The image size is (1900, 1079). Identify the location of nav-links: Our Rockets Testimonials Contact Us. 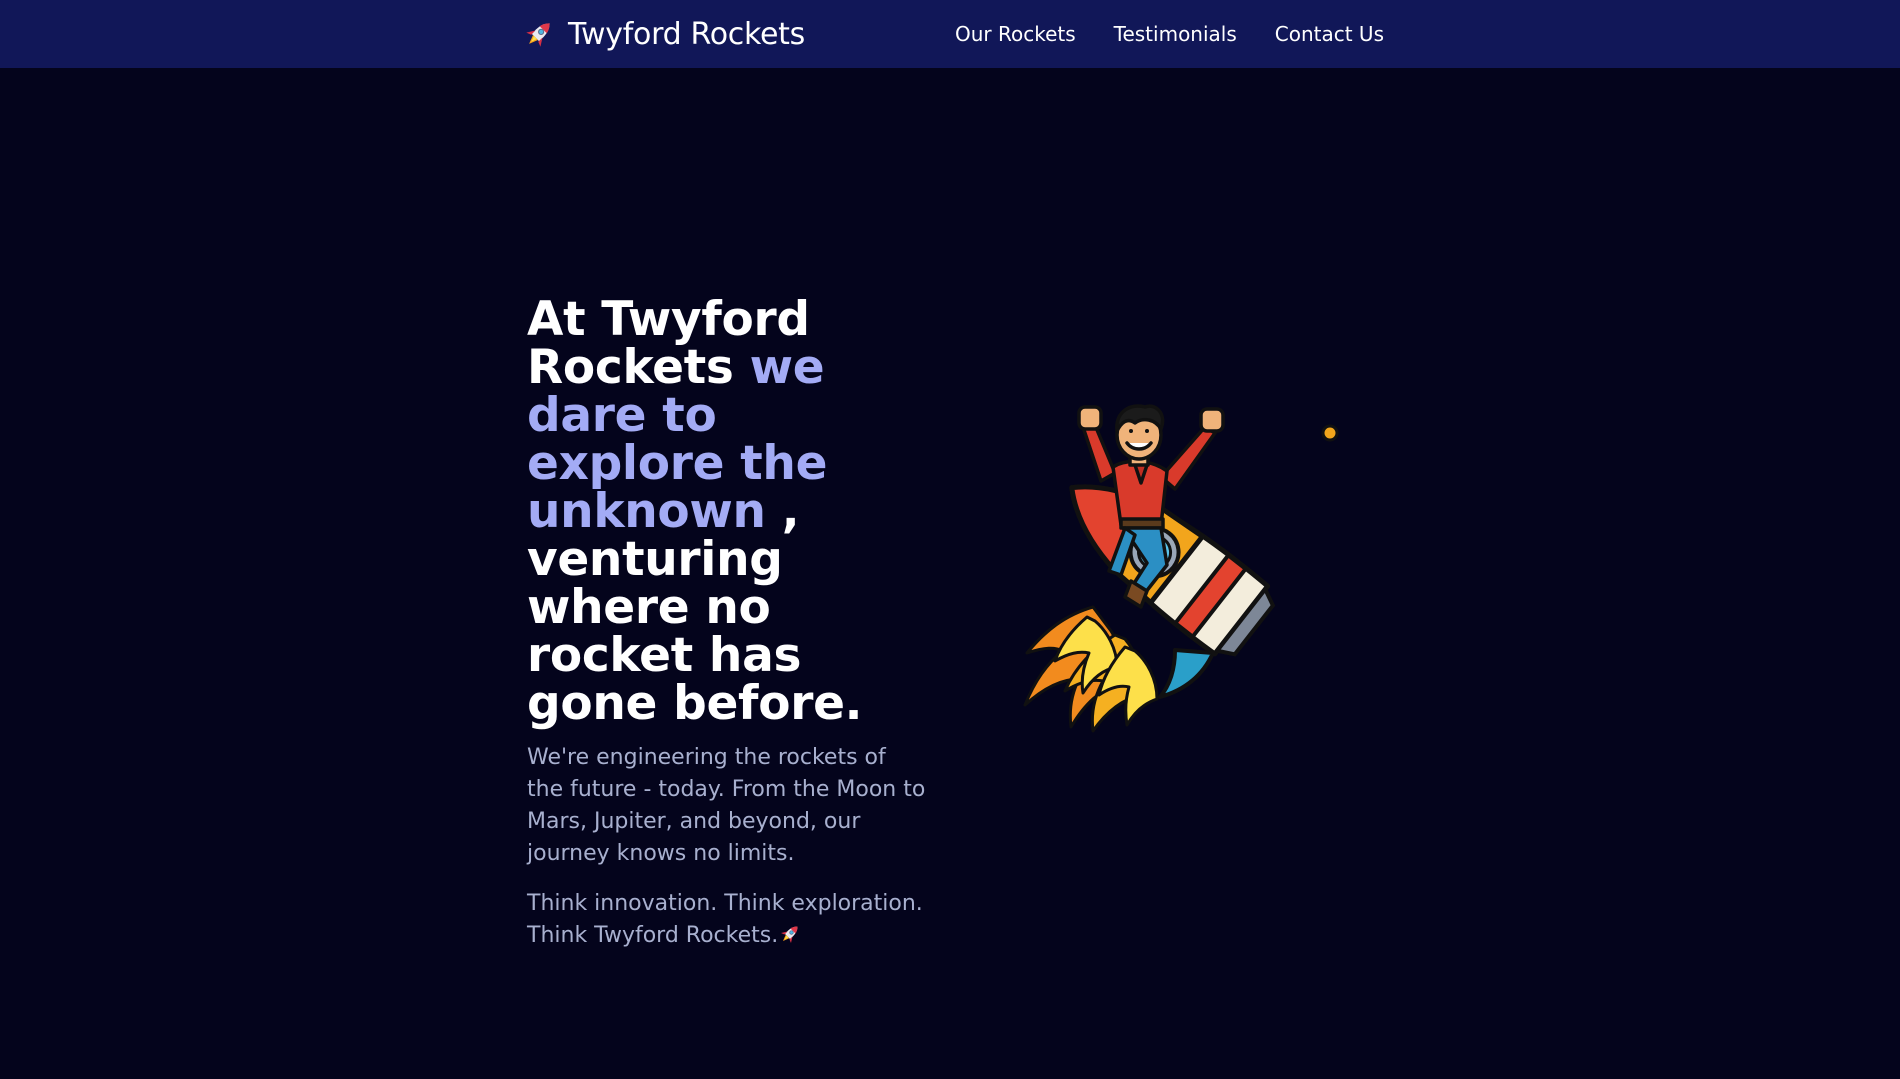
(1169, 34).